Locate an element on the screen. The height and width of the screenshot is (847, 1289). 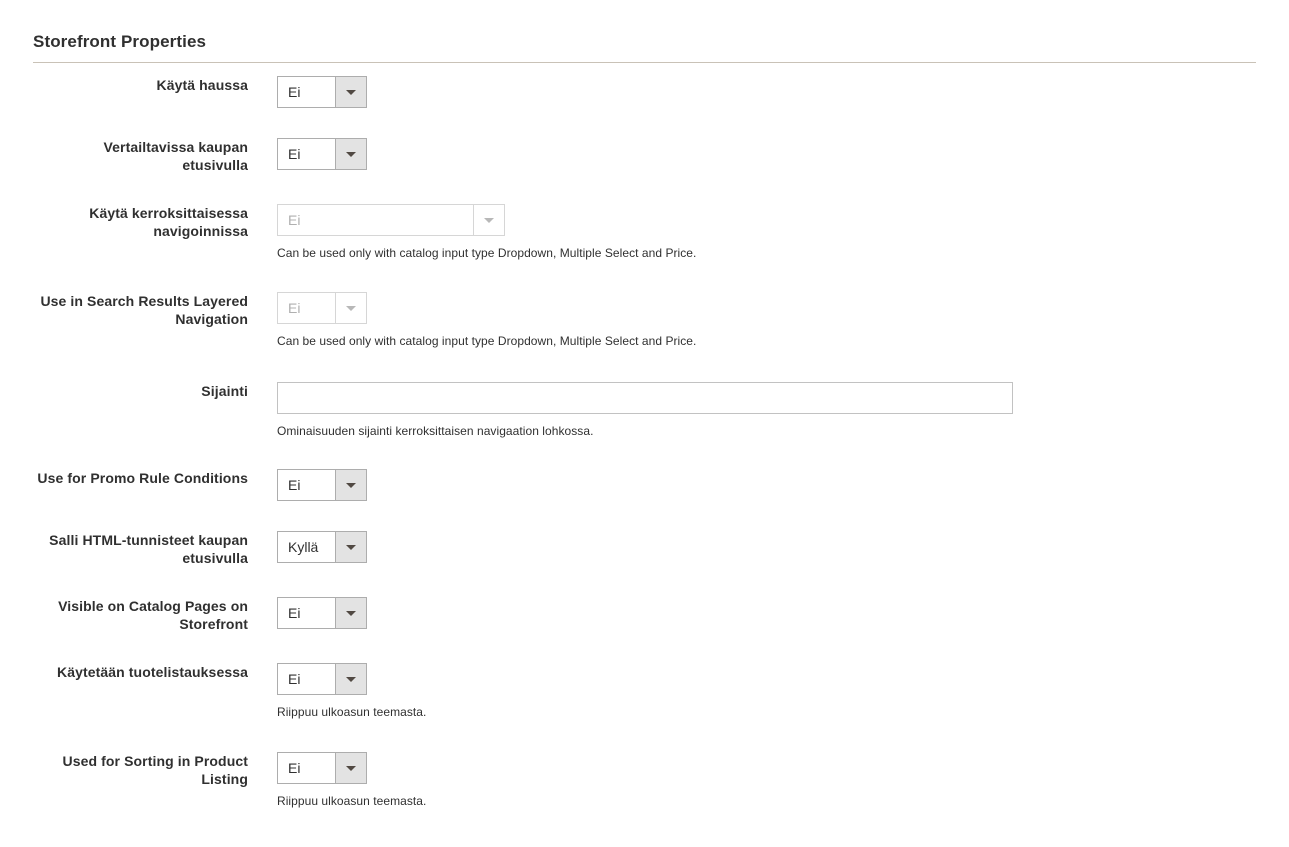
field-label-container: Käytetään tuotelistauksessa is located at coordinates (124, 672).